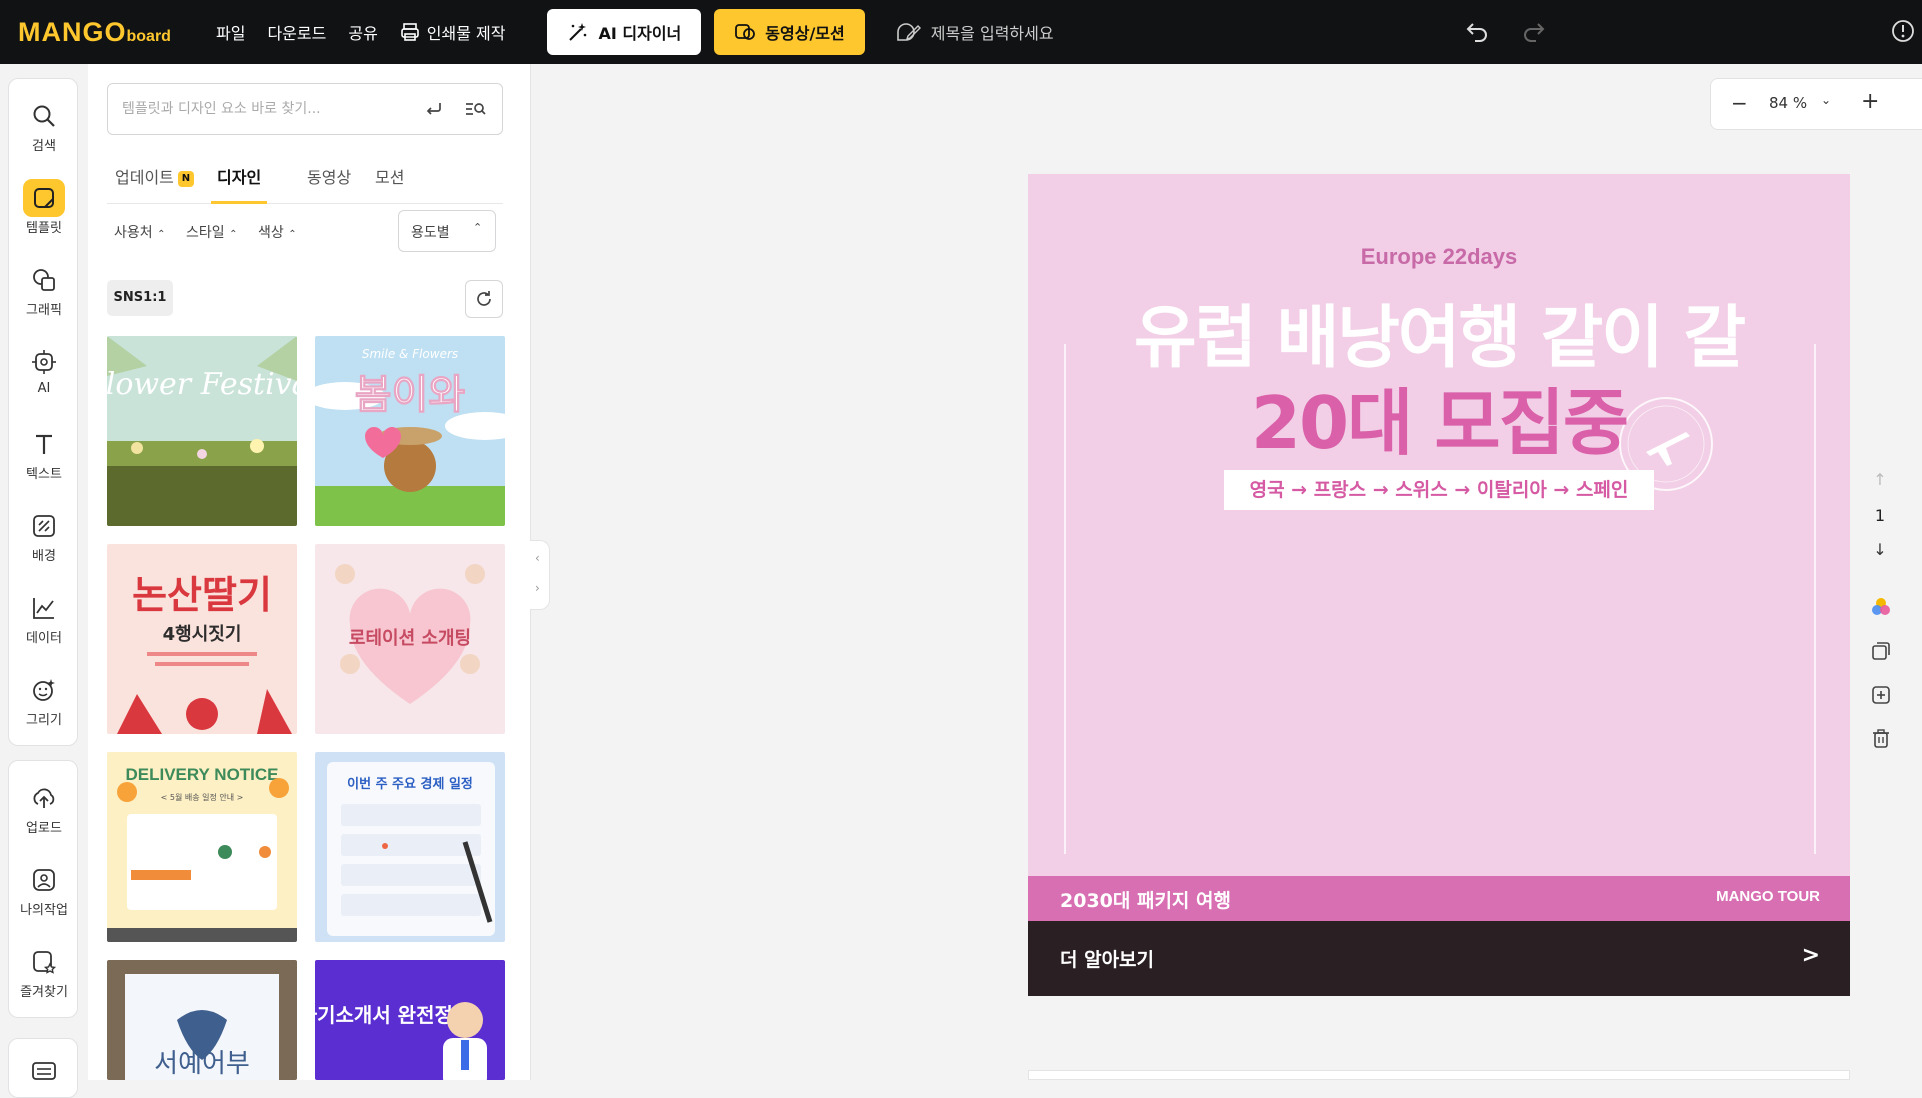 The width and height of the screenshot is (1922, 1098). What do you see at coordinates (44, 798) in the screenshot?
I see `upload-icon` at bounding box center [44, 798].